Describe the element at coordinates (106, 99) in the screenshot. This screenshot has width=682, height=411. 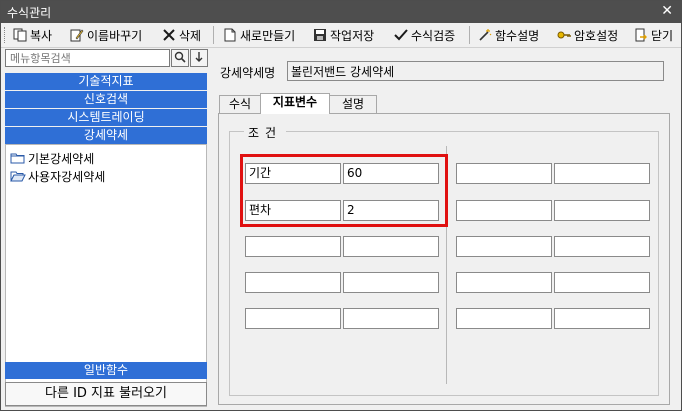
I see `category-signal-search: 신호검색` at that location.